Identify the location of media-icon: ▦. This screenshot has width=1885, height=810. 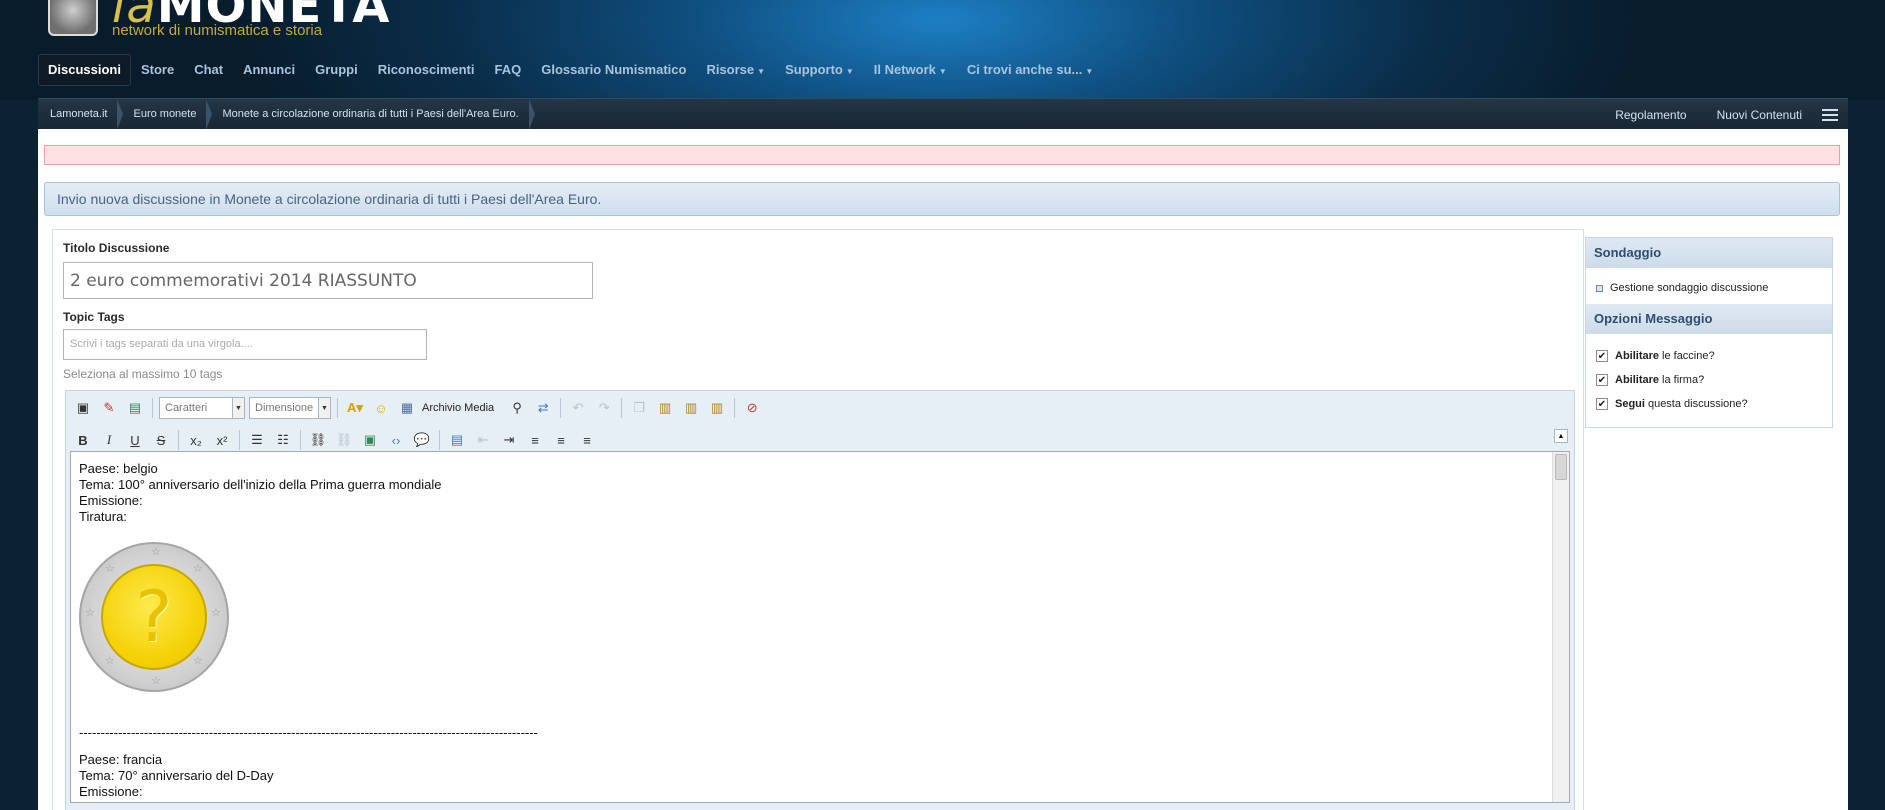
(407, 408).